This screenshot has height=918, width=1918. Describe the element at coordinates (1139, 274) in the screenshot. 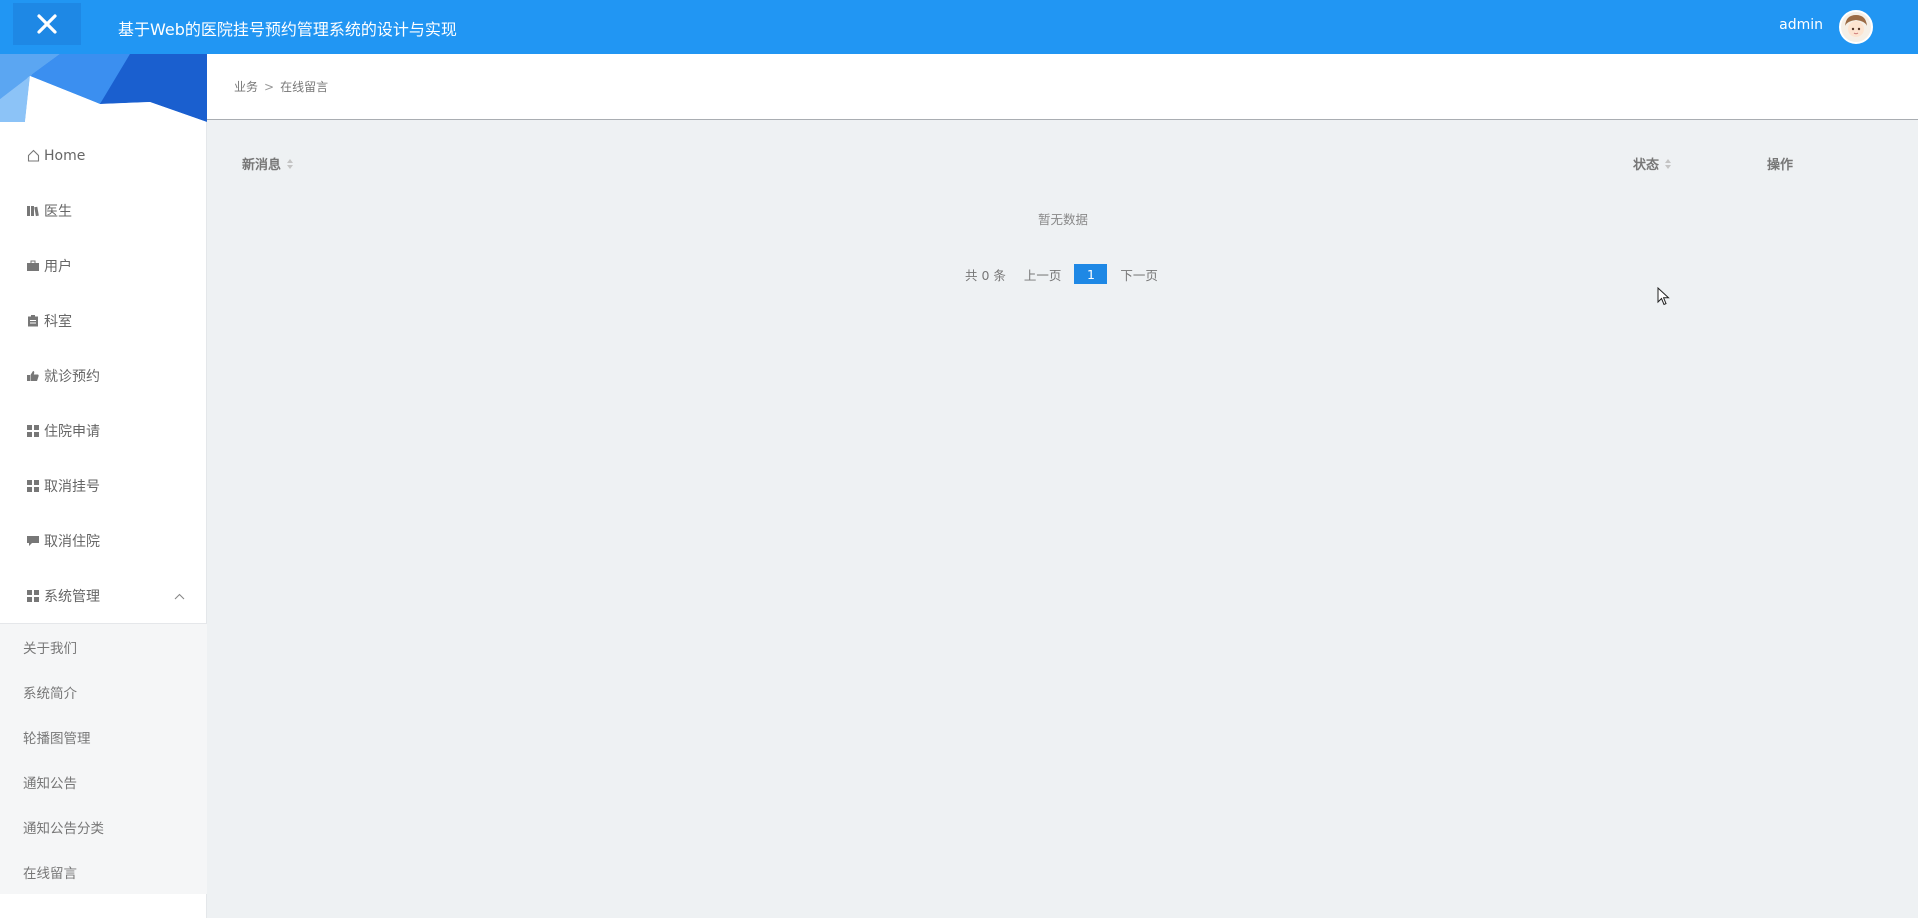

I see `next-page-button: 下一页` at that location.